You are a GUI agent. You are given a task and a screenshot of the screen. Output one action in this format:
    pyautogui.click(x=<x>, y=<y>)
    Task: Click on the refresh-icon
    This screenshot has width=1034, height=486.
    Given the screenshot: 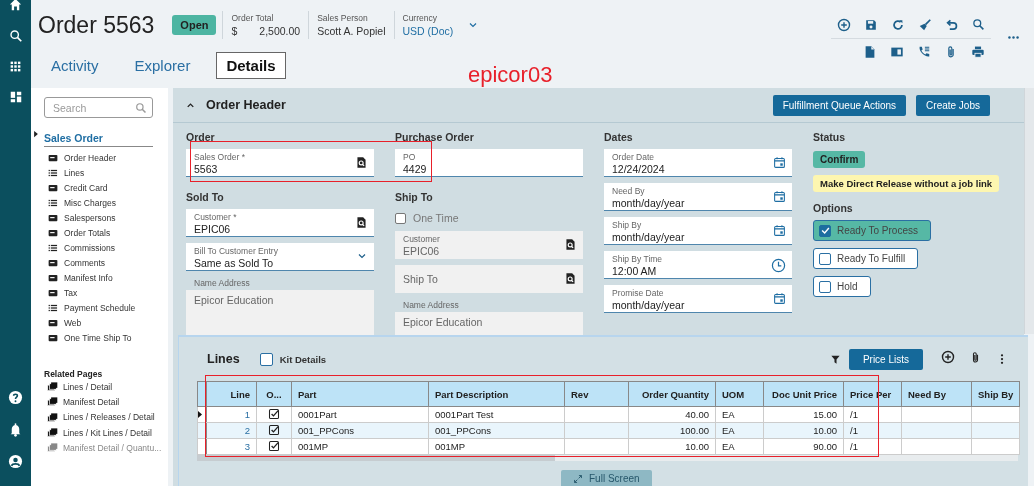 What is the action you would take?
    pyautogui.click(x=898, y=25)
    